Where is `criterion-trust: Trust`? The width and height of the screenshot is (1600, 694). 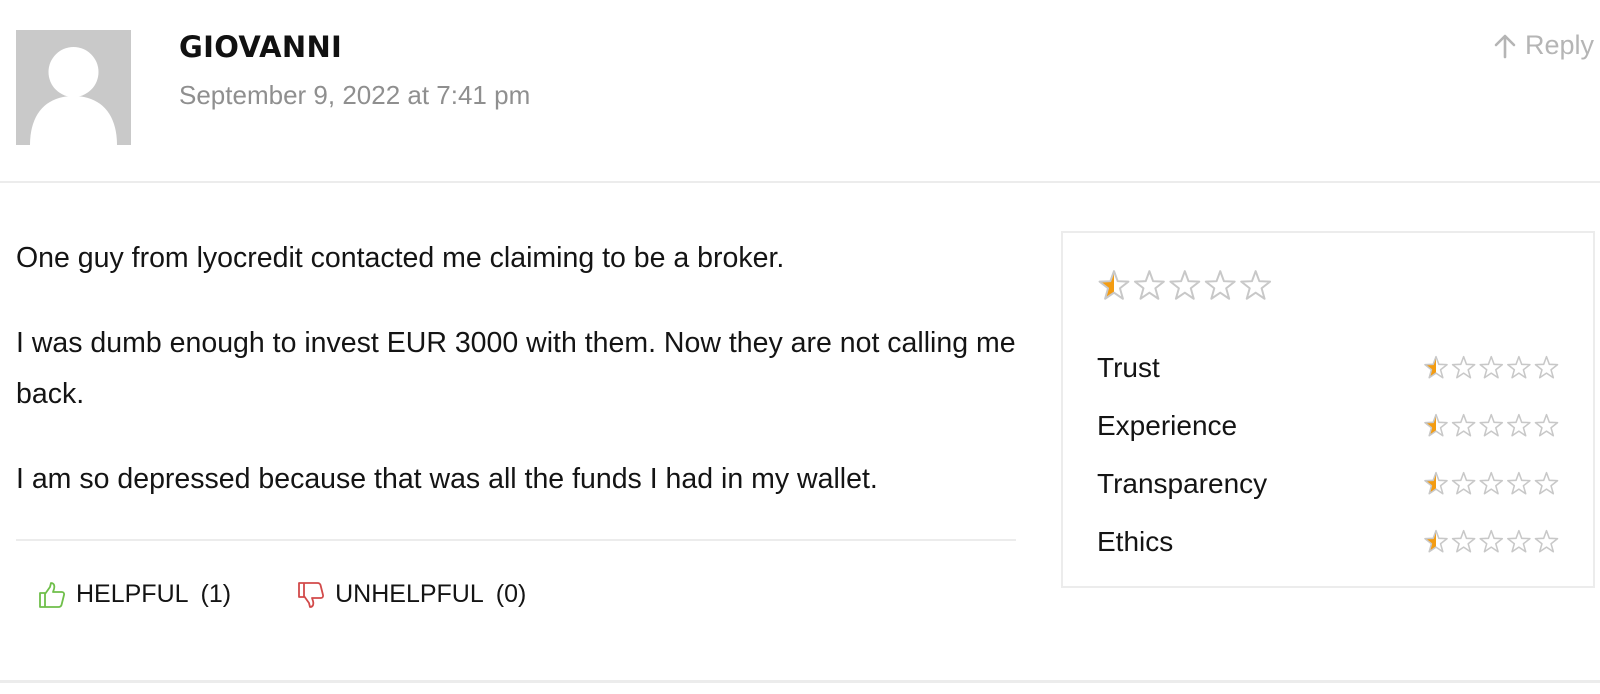
criterion-trust: Trust is located at coordinates (1328, 368).